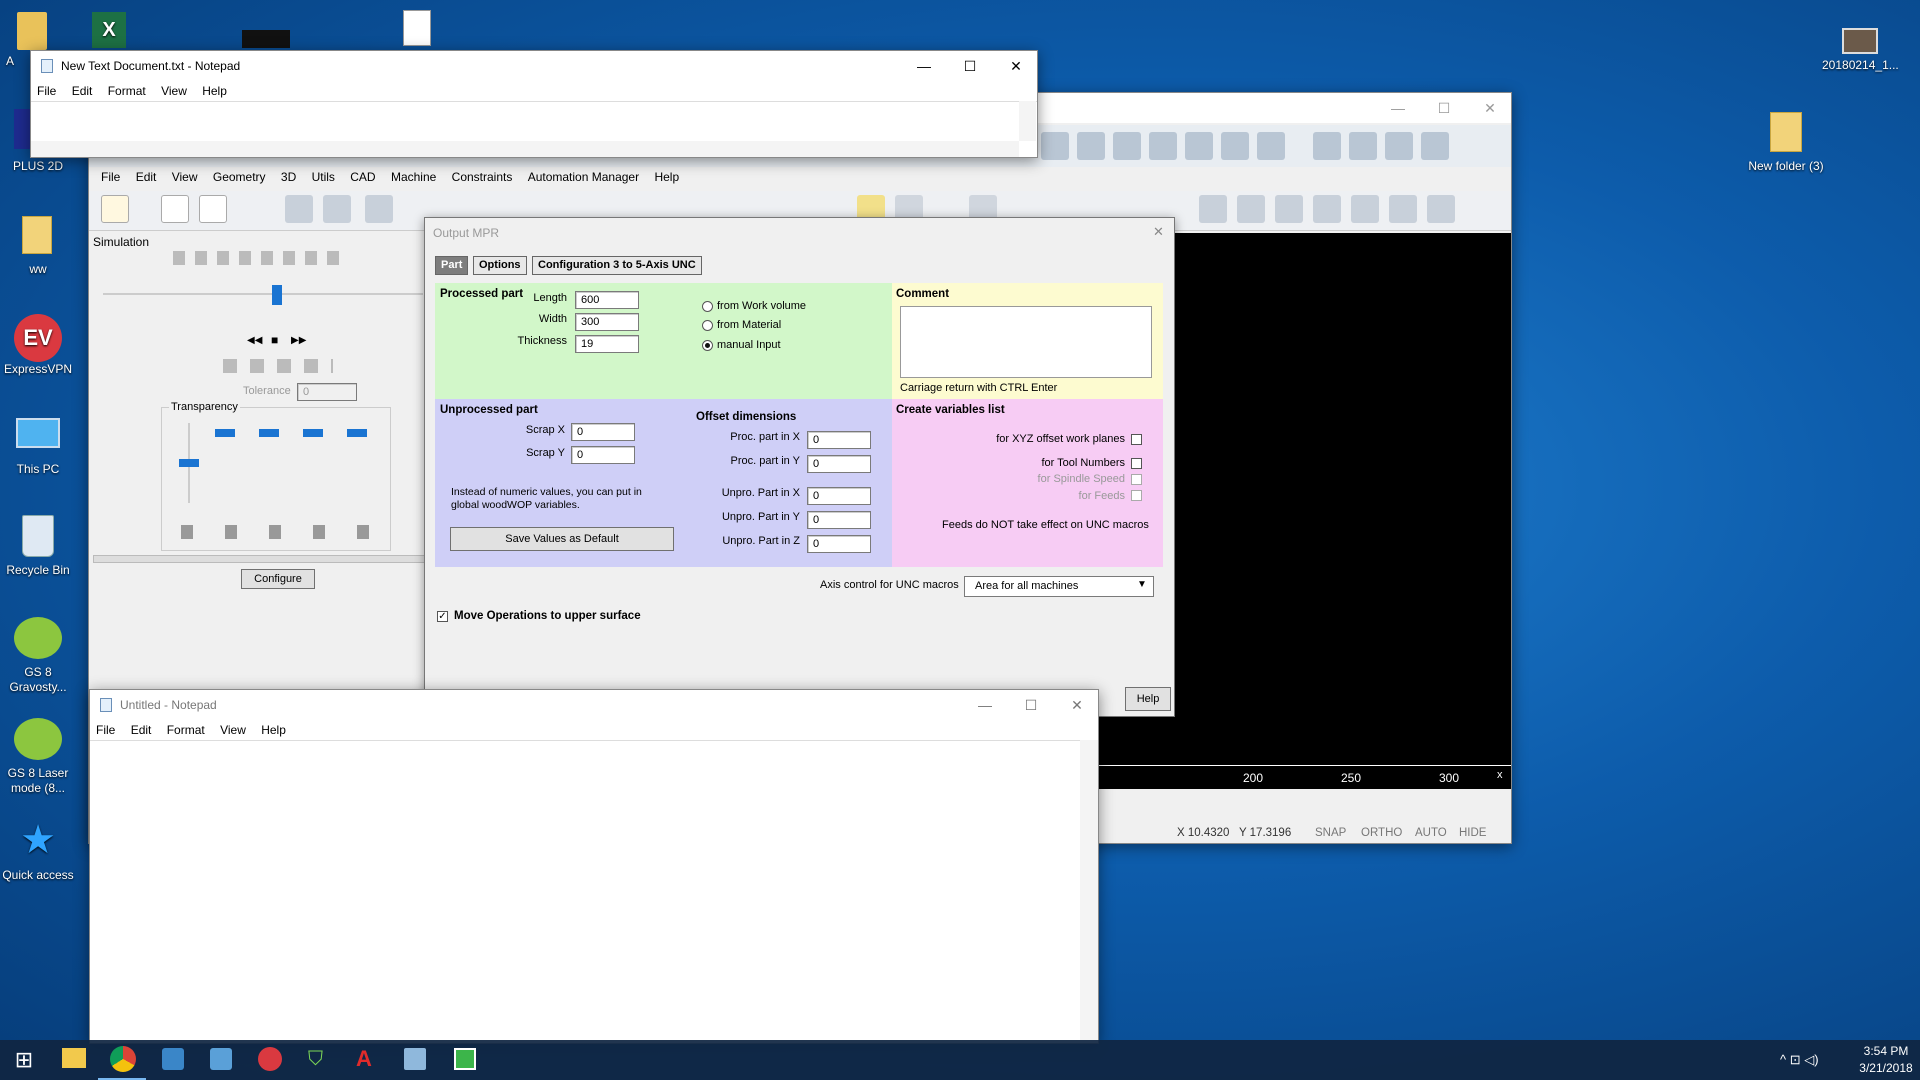 The height and width of the screenshot is (1080, 1920). What do you see at coordinates (123, 1059) in the screenshot?
I see `chrome-icon` at bounding box center [123, 1059].